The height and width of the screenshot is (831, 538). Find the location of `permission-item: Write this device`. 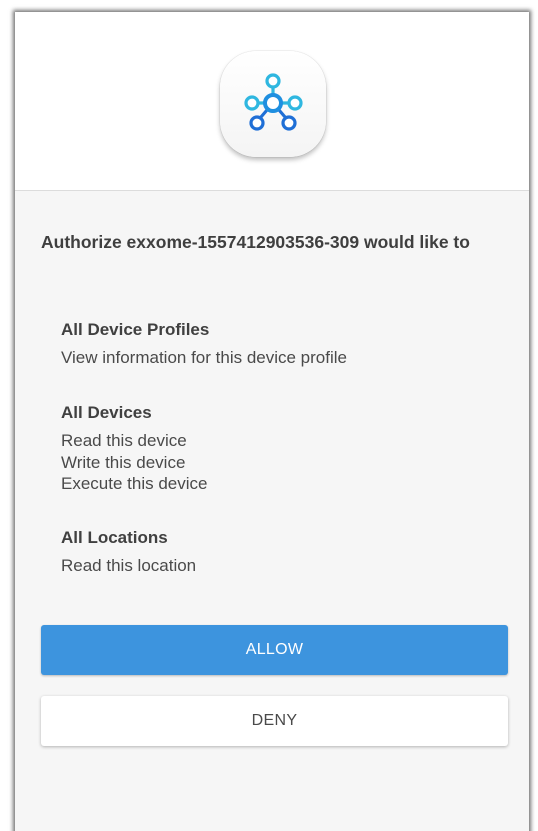

permission-item: Write this device is located at coordinates (123, 462).